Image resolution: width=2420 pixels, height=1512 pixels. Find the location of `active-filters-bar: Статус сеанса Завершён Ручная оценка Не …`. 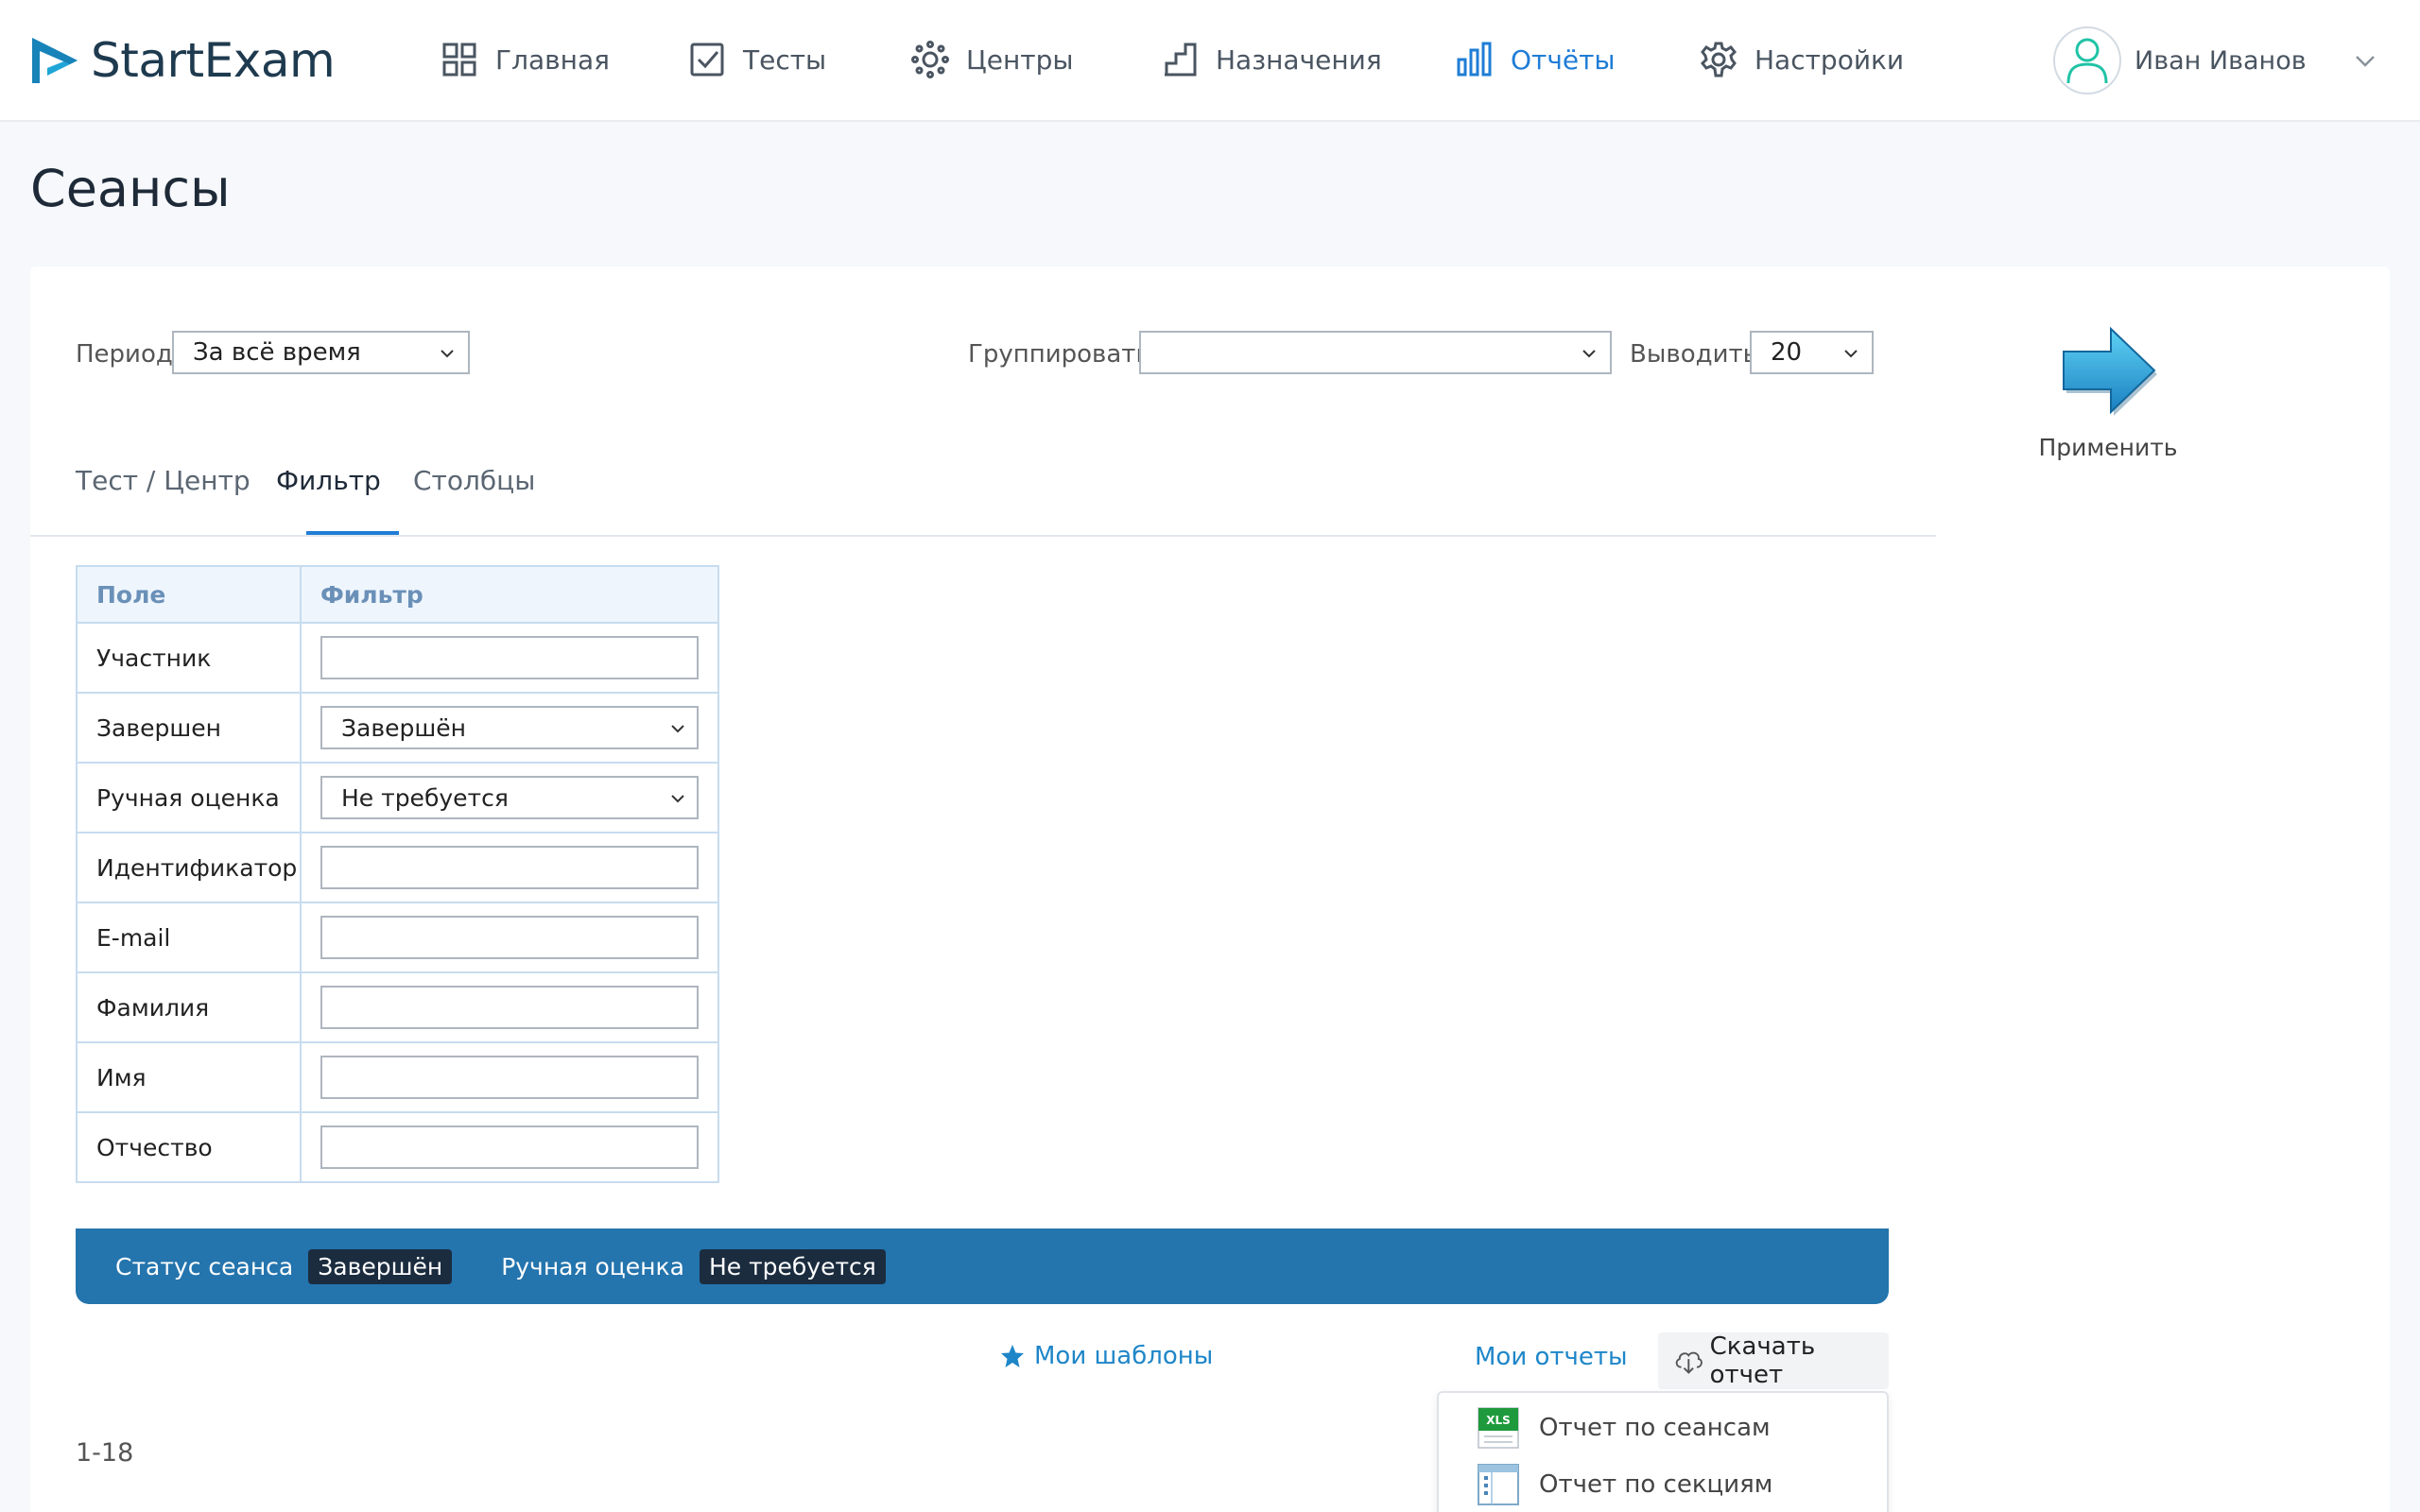

active-filters-bar: Статус сеанса Завершён Ручная оценка Не … is located at coordinates (983, 1266).